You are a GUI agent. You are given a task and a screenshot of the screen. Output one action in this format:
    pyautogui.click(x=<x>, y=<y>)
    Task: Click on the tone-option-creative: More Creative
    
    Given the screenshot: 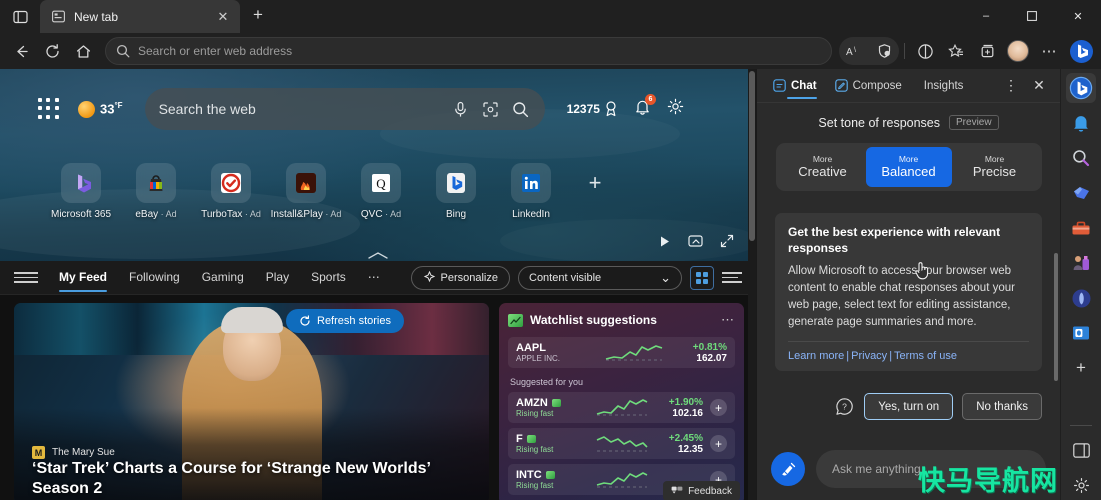 What is the action you would take?
    pyautogui.click(x=823, y=167)
    